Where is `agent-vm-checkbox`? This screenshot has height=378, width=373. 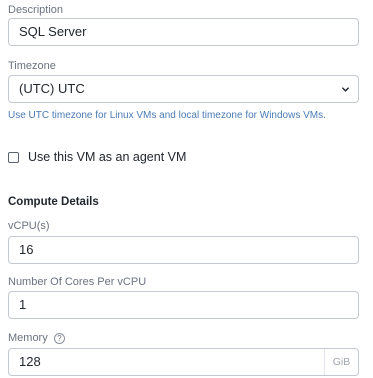
agent-vm-checkbox is located at coordinates (13, 157).